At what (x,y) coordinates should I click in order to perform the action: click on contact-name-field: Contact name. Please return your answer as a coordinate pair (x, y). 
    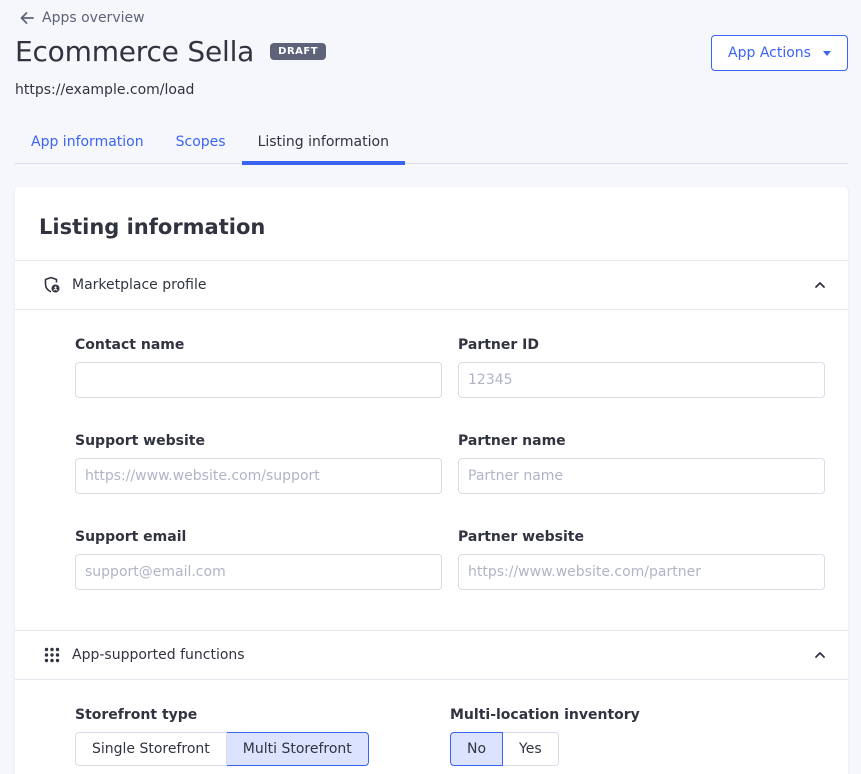
    Looking at the image, I should click on (258, 367).